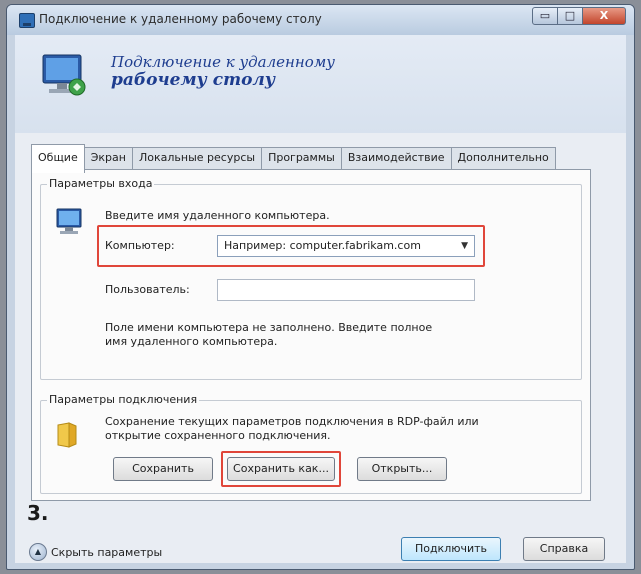 The height and width of the screenshot is (574, 641). What do you see at coordinates (218, 435) in the screenshot?
I see `connection-desc-line2: открытие сохраненного подключения.` at bounding box center [218, 435].